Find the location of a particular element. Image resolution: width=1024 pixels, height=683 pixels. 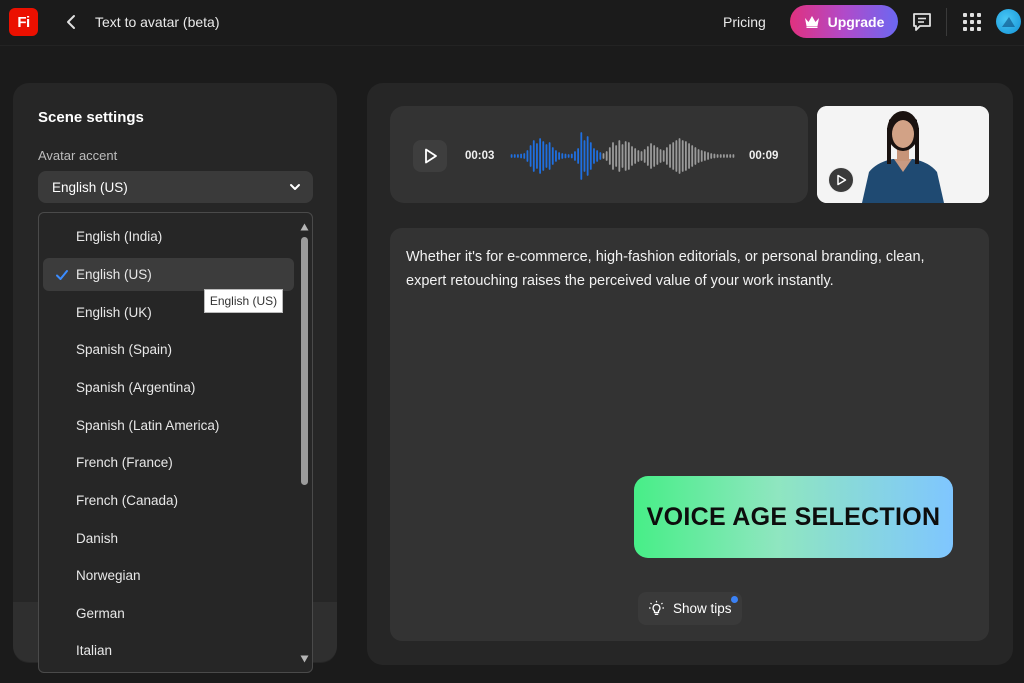

accent-select-value: English (US) is located at coordinates (90, 187).